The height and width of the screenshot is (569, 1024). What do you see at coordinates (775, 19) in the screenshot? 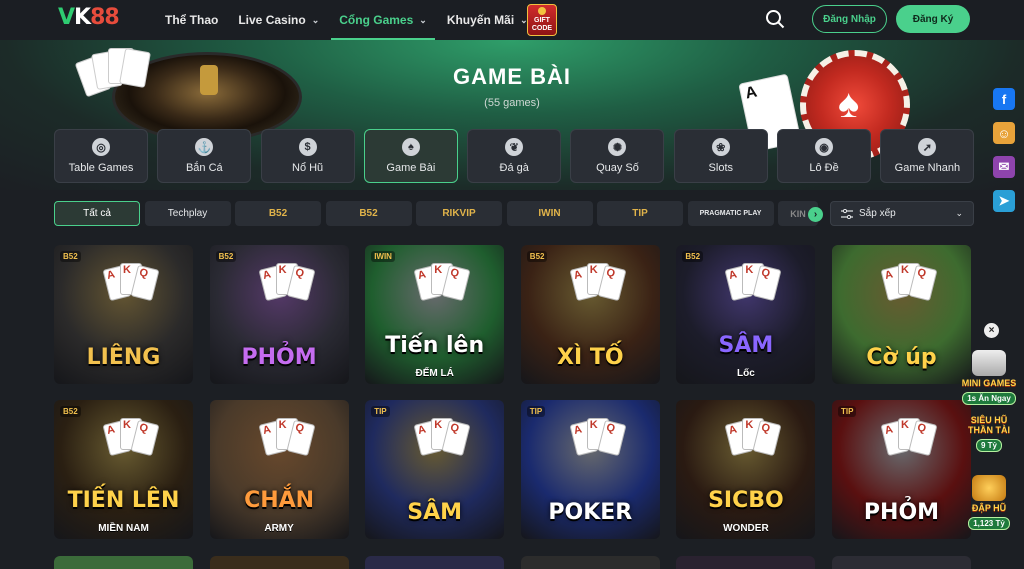
I see `search-icon` at bounding box center [775, 19].